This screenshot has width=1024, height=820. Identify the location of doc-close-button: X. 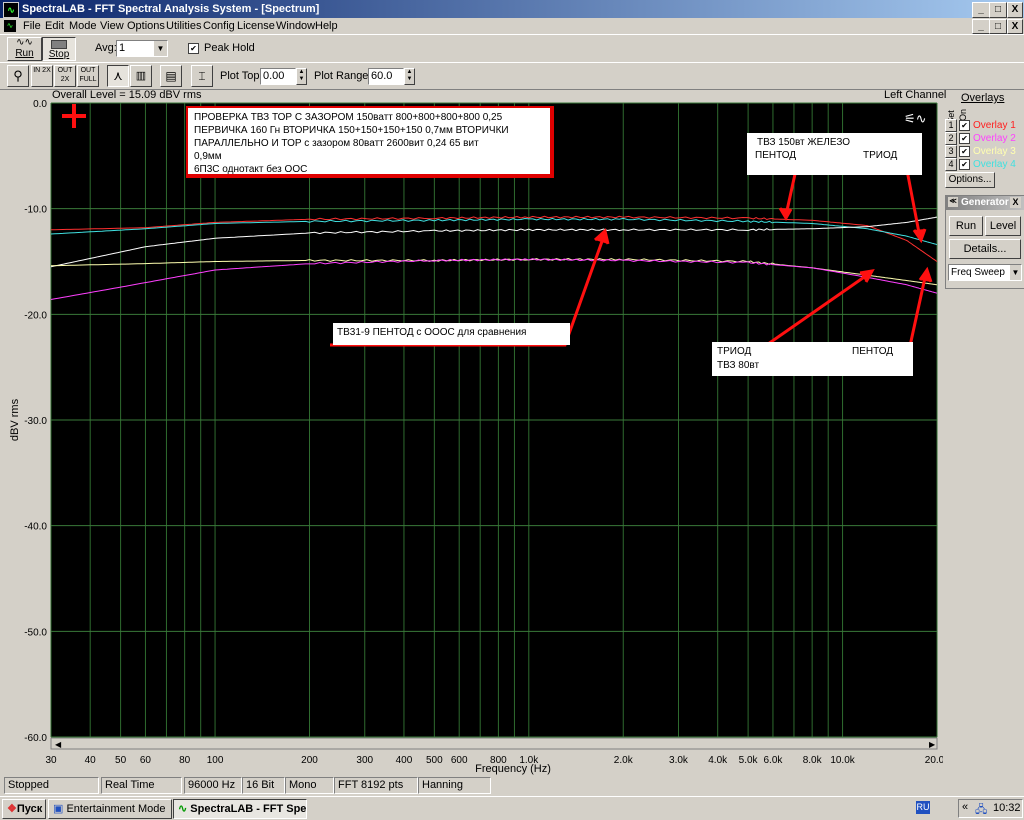
(1015, 26).